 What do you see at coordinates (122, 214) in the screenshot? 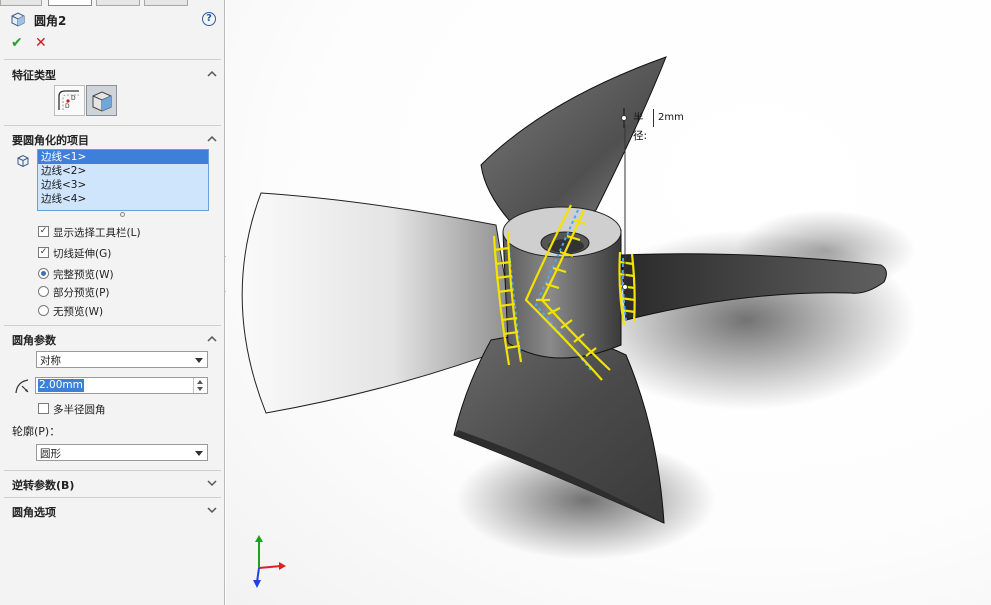
I see `list-resize-handle` at bounding box center [122, 214].